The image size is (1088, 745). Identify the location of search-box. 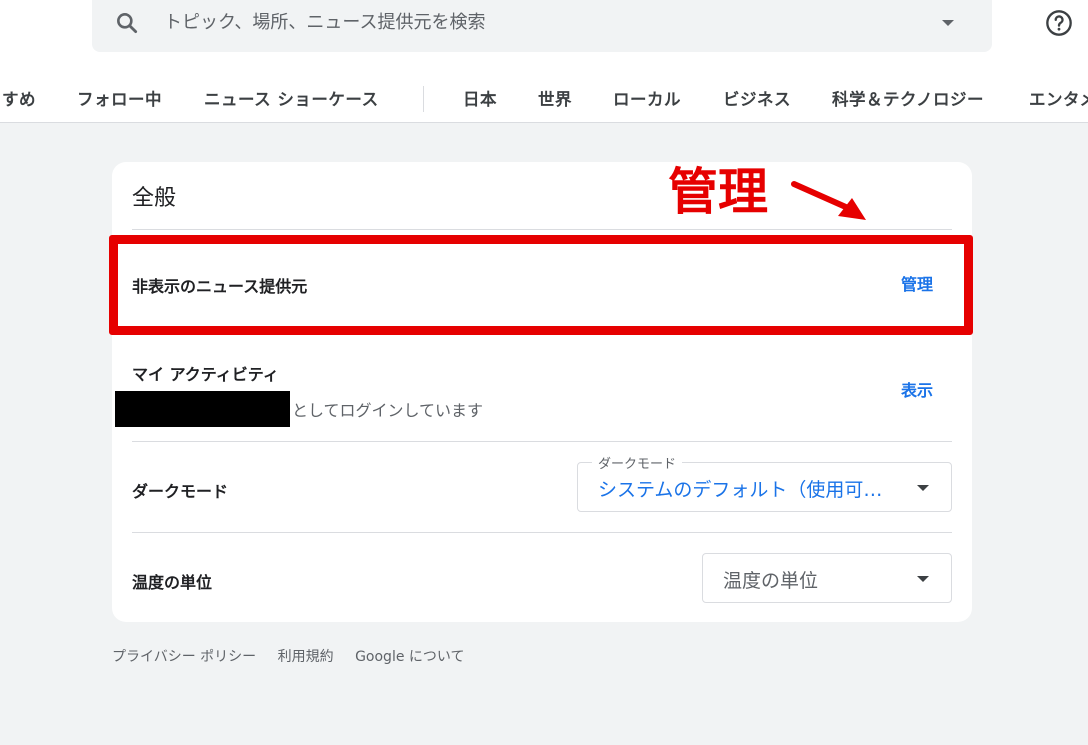
(542, 26).